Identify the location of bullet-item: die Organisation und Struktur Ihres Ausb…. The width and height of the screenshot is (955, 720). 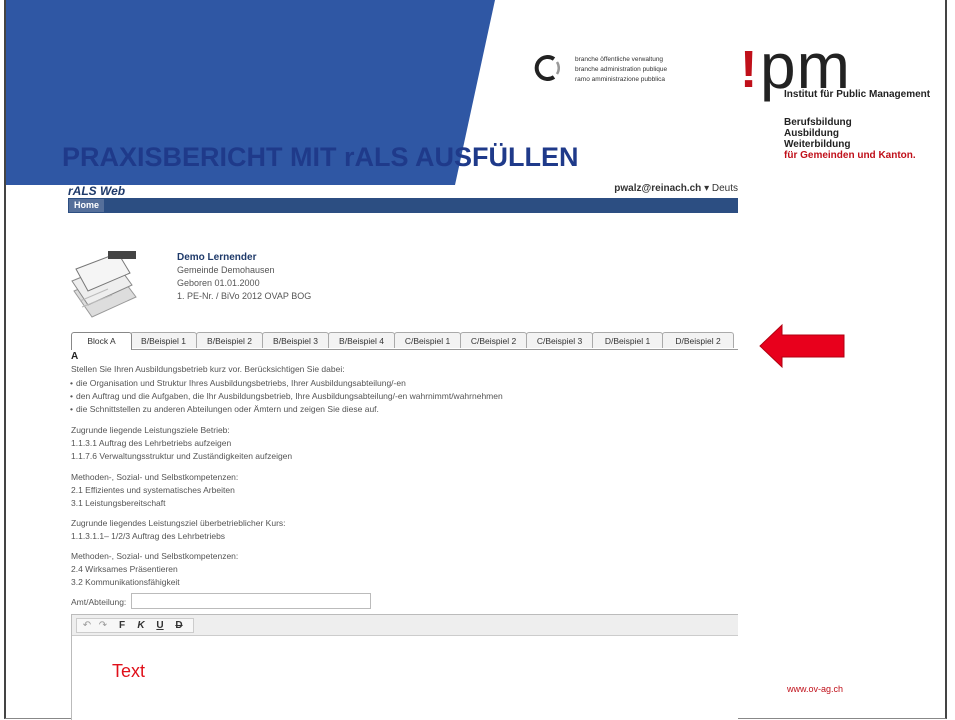
(238, 383).